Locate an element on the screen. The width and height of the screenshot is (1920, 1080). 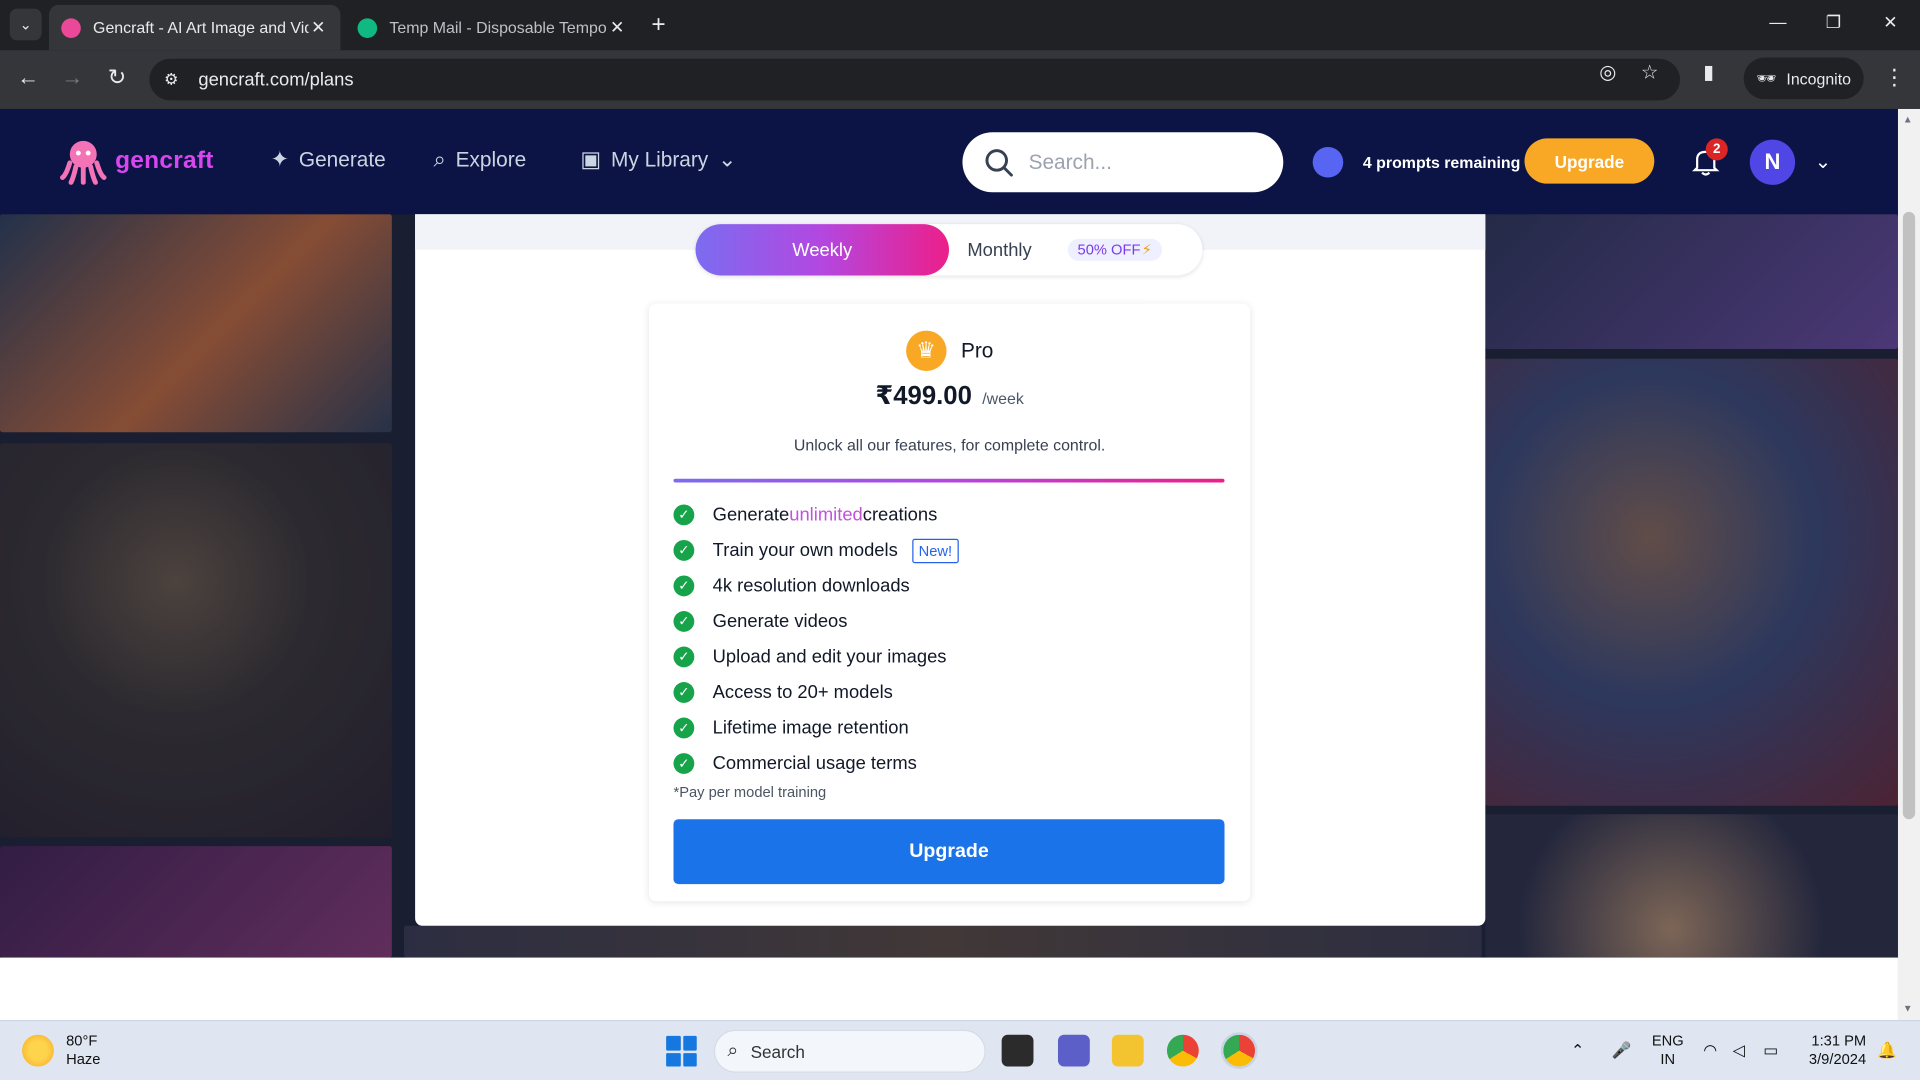
tab-title: Temp Mail - Disposable Temporary is located at coordinates (498, 27).